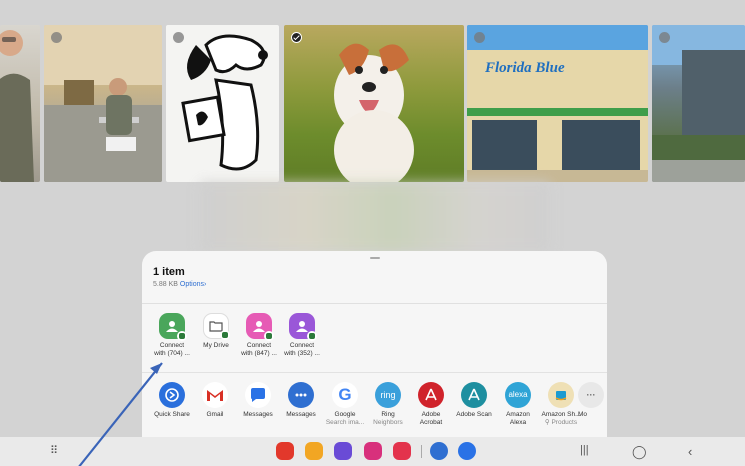 The image size is (745, 466). Describe the element at coordinates (258, 395) in the screenshot. I see `messages-icon` at that location.